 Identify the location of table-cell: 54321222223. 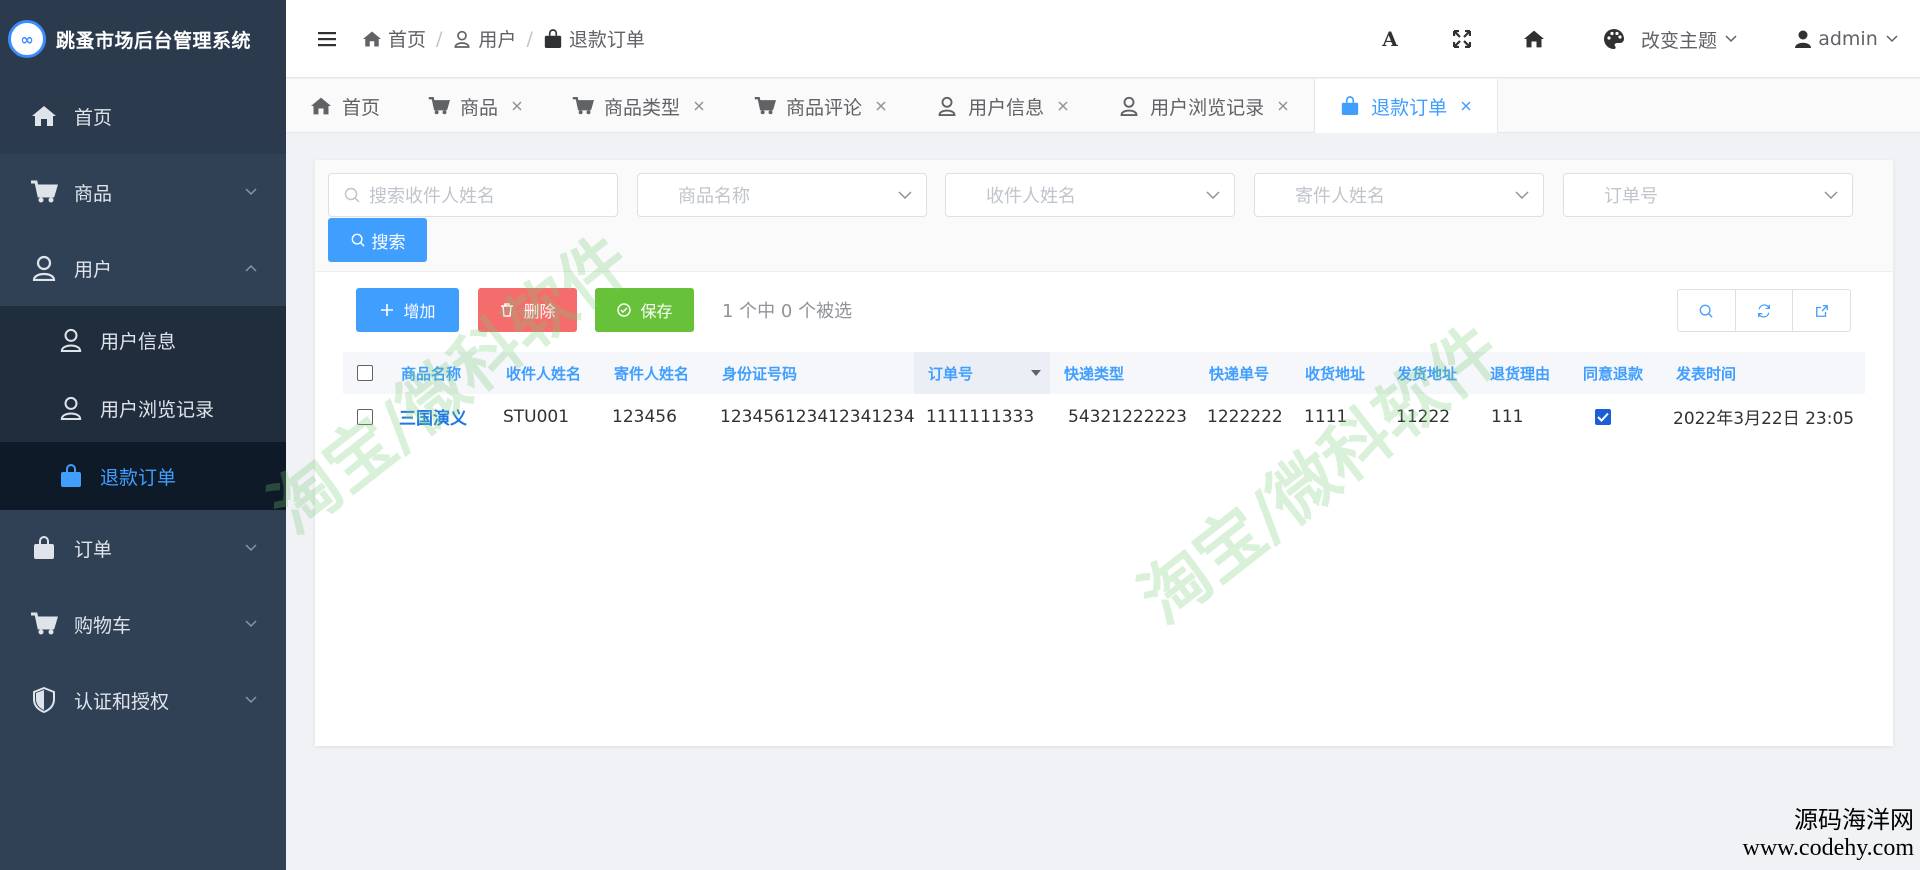
(1127, 416).